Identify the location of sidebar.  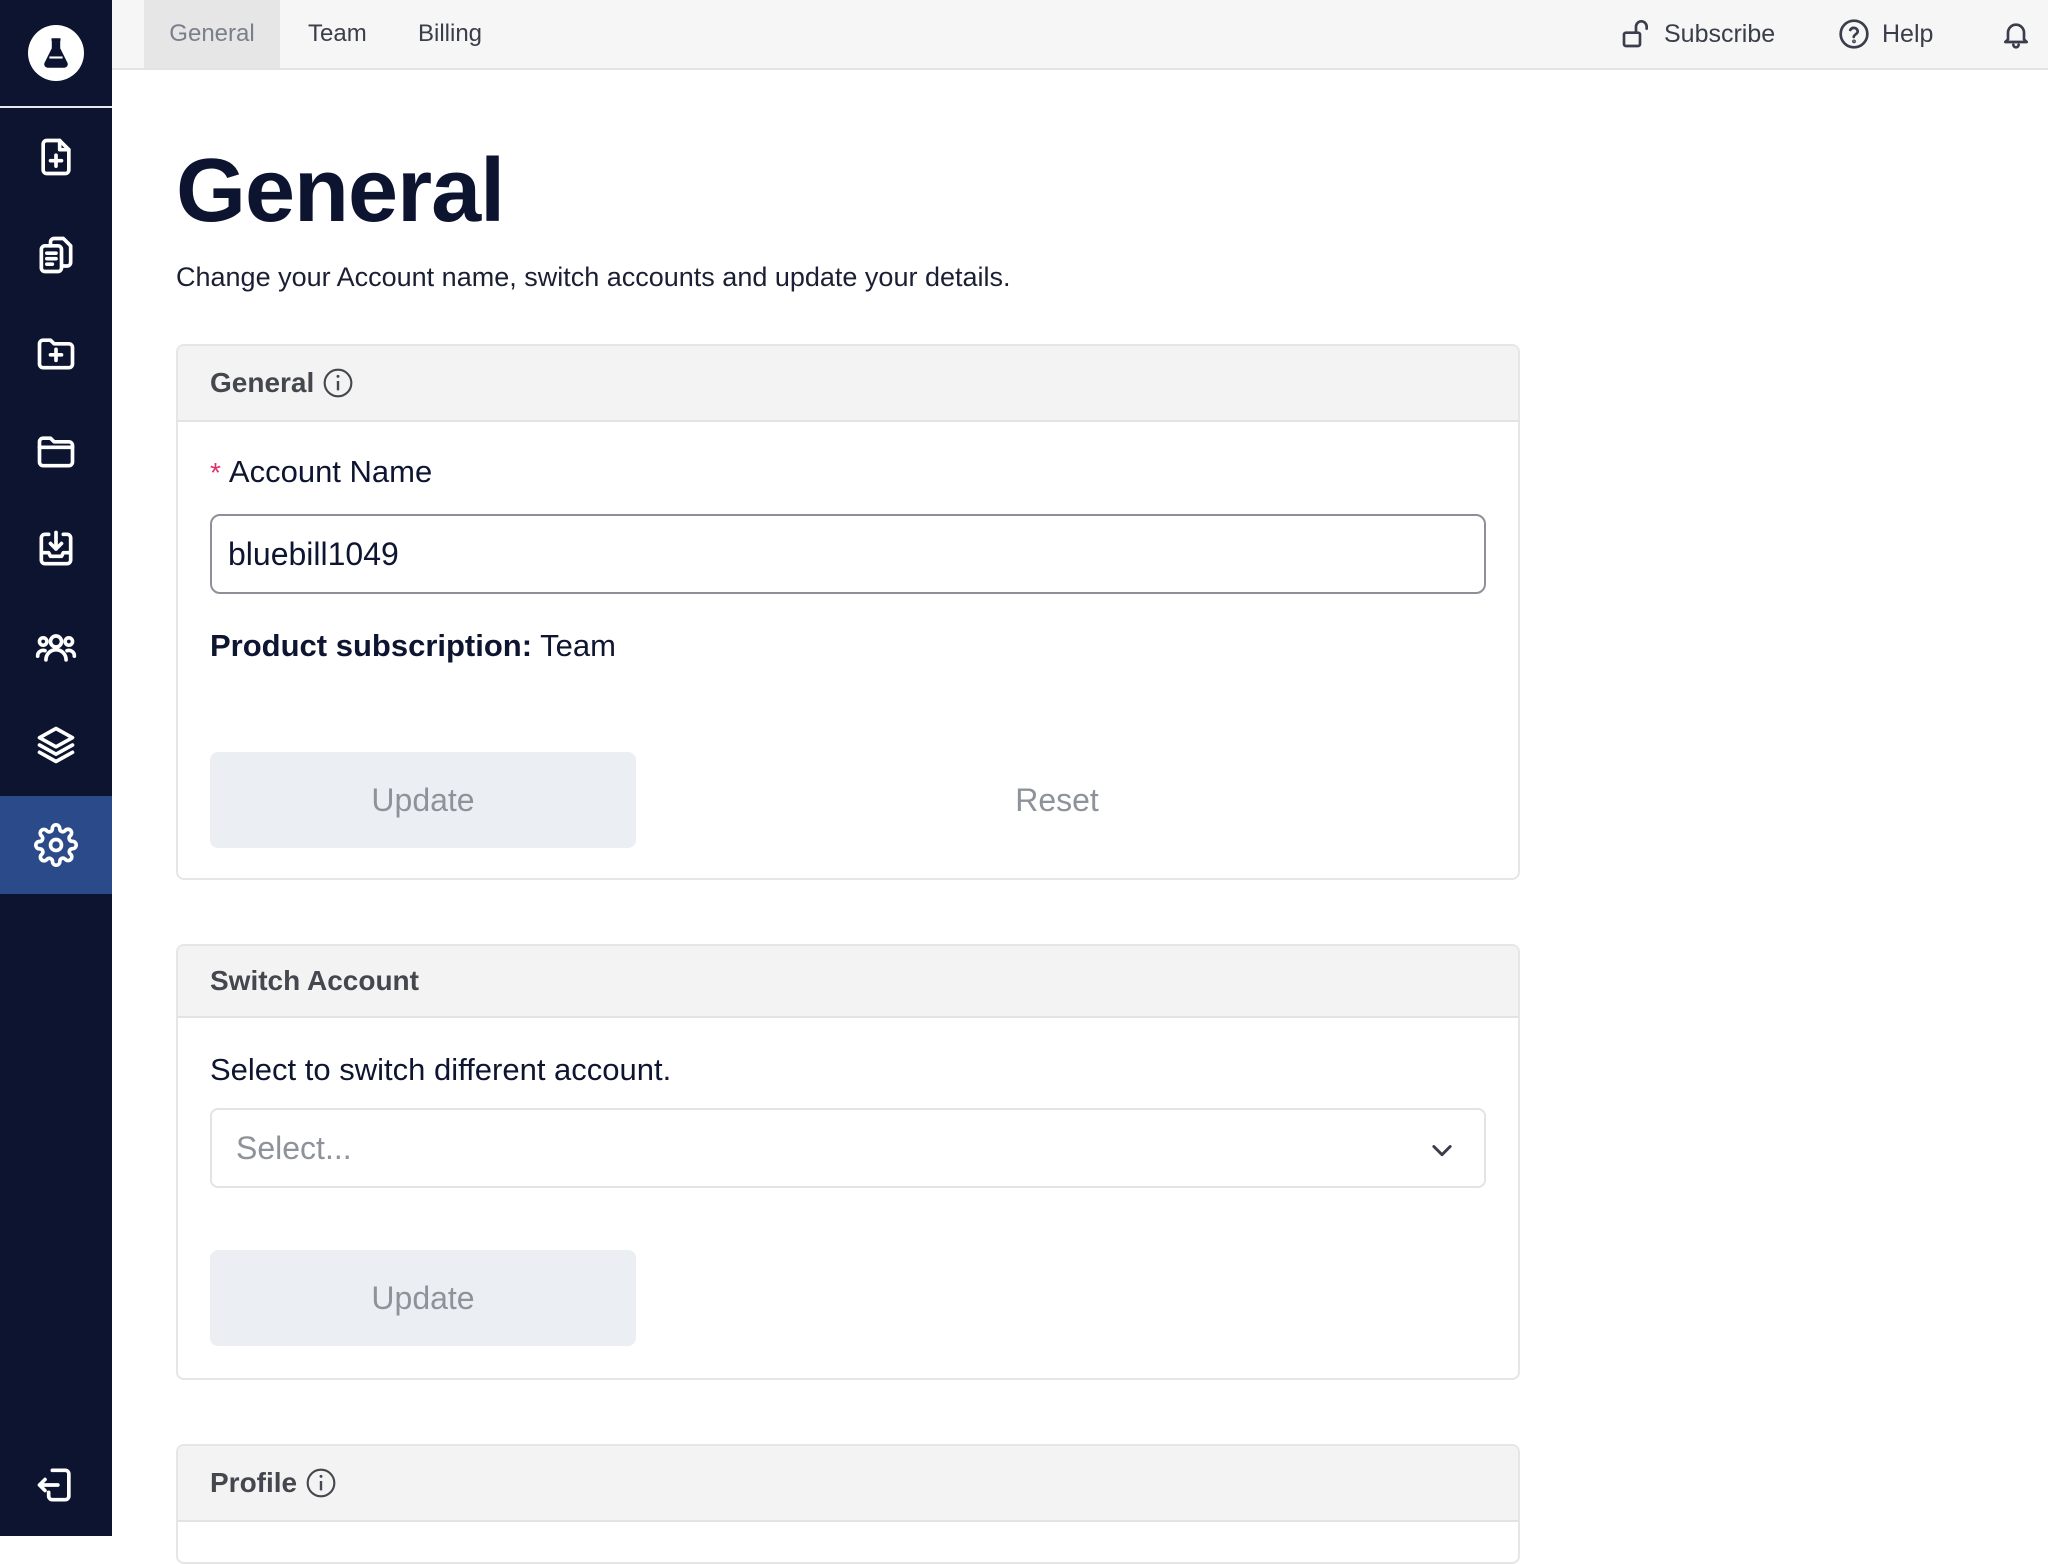
(56, 768).